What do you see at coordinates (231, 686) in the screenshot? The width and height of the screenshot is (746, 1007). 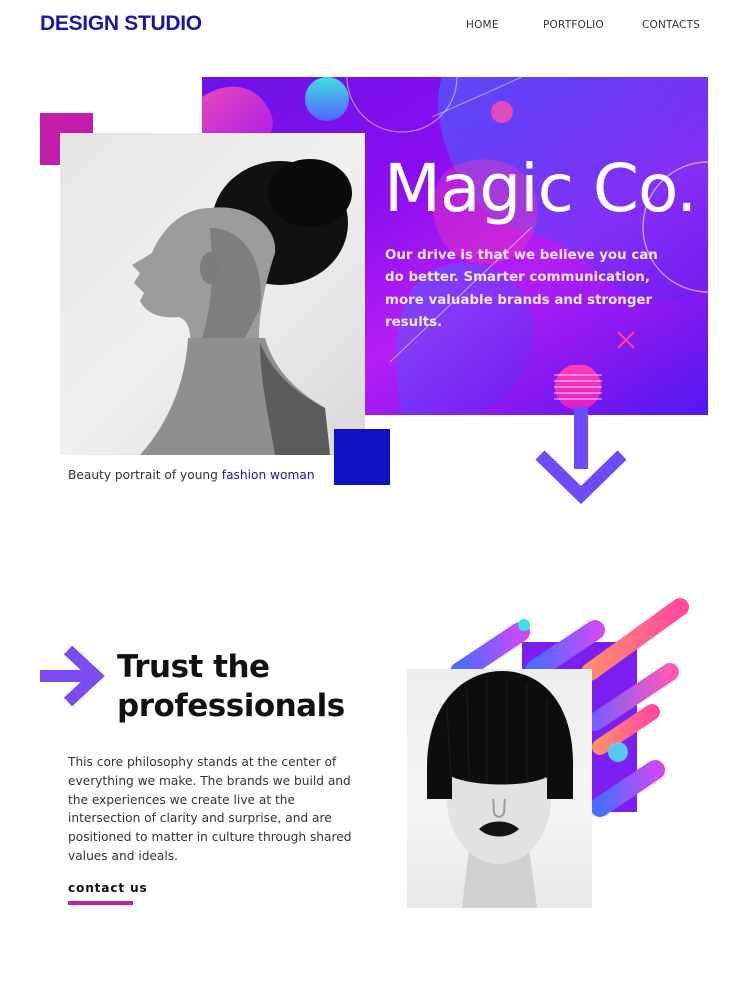 I see `section-heading: Trust the professionals` at bounding box center [231, 686].